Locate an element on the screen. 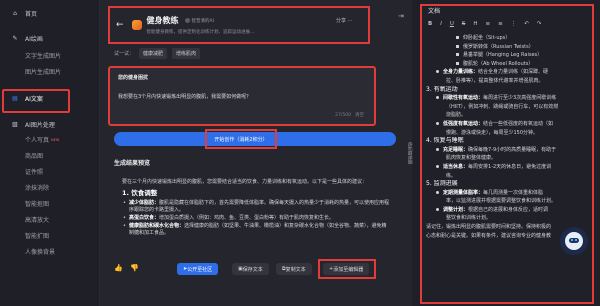  sidebar-item-2: 文字生成图片 is located at coordinates (30, 55).